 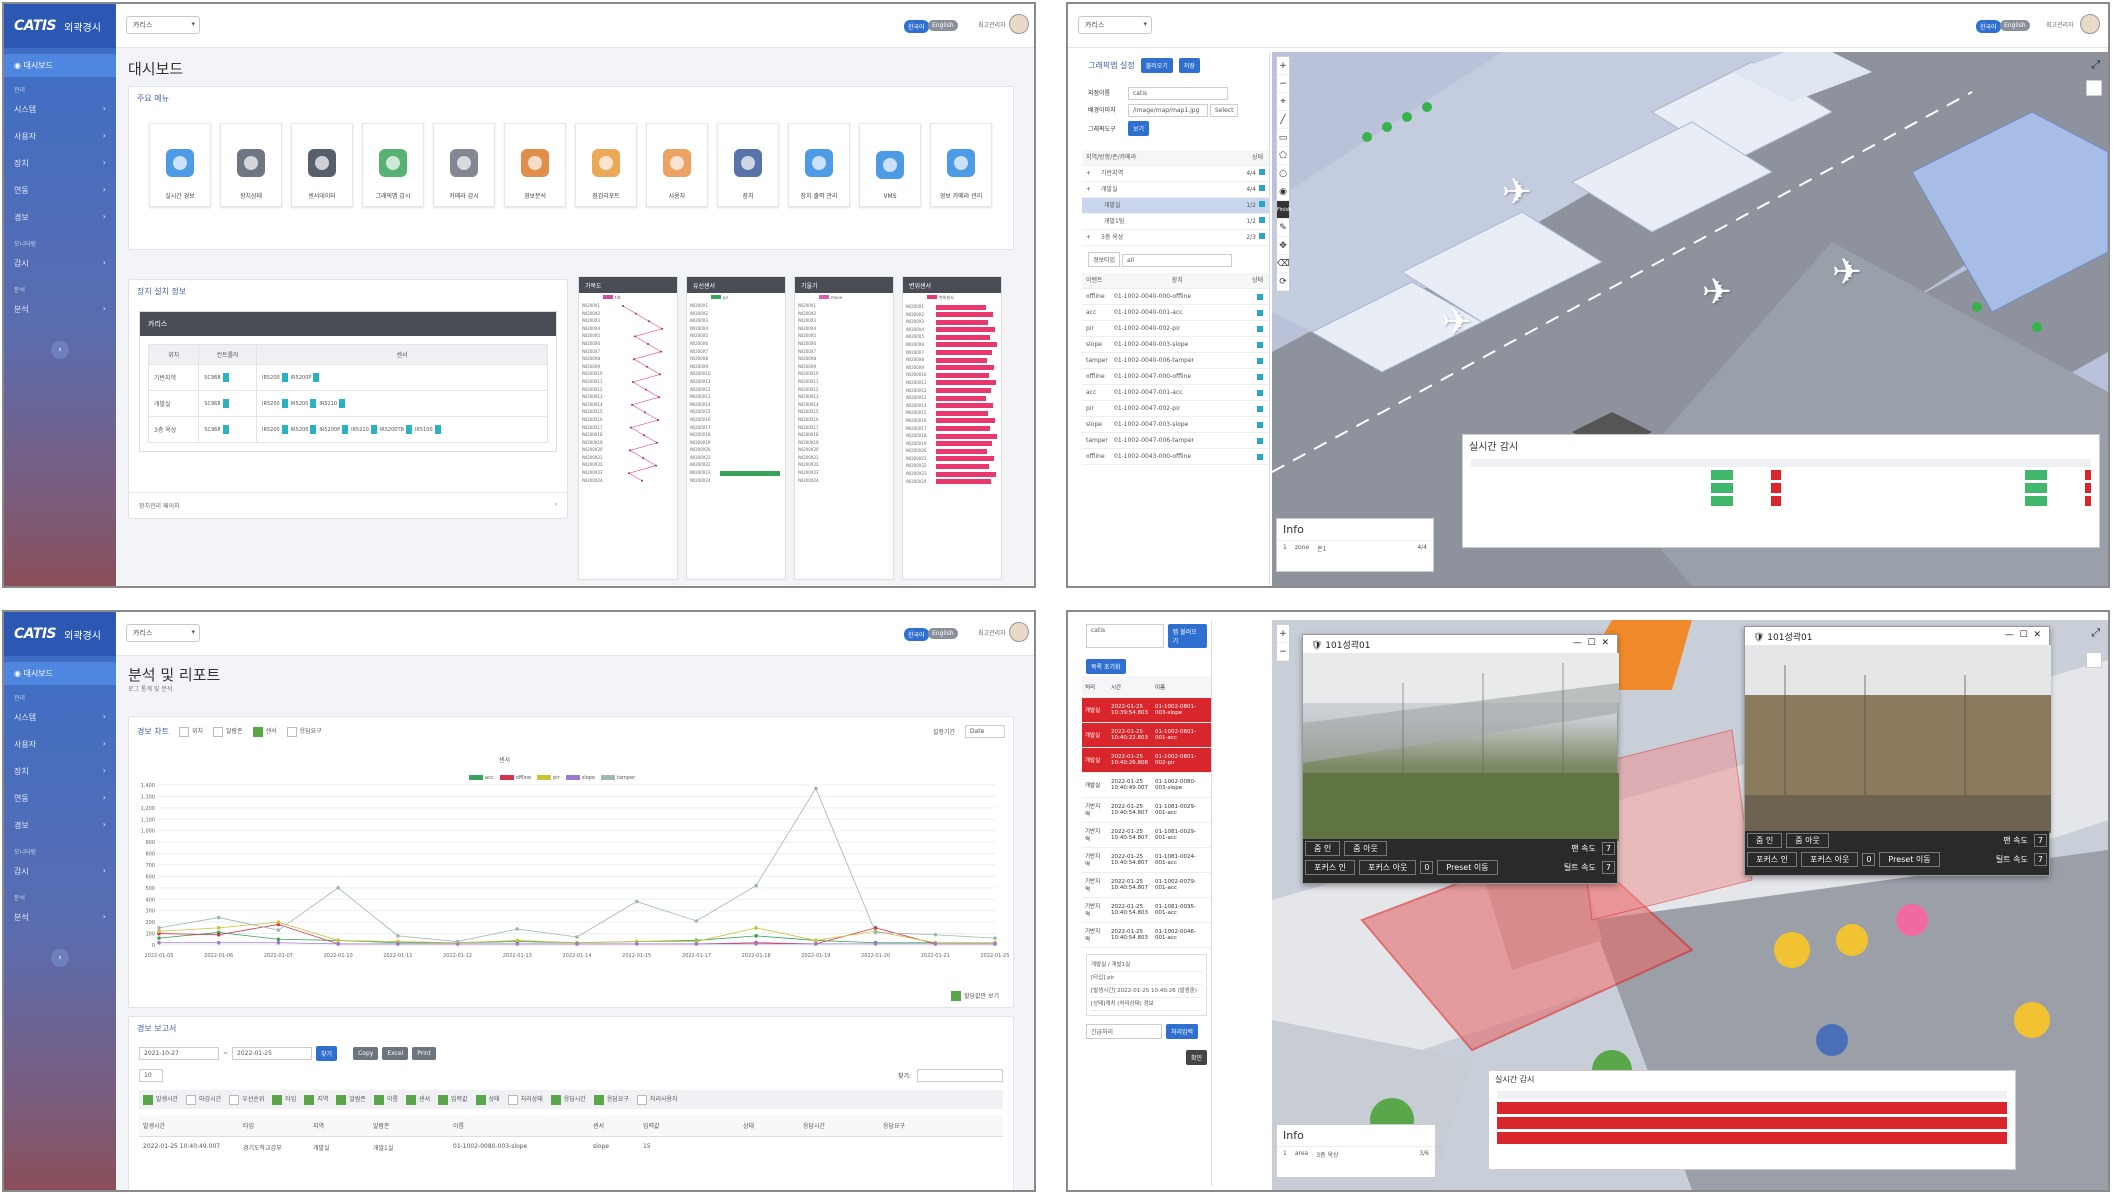 I want to click on sensor-list-item: tamper 01-1002-0040-006-tamper, so click(x=1175, y=361).